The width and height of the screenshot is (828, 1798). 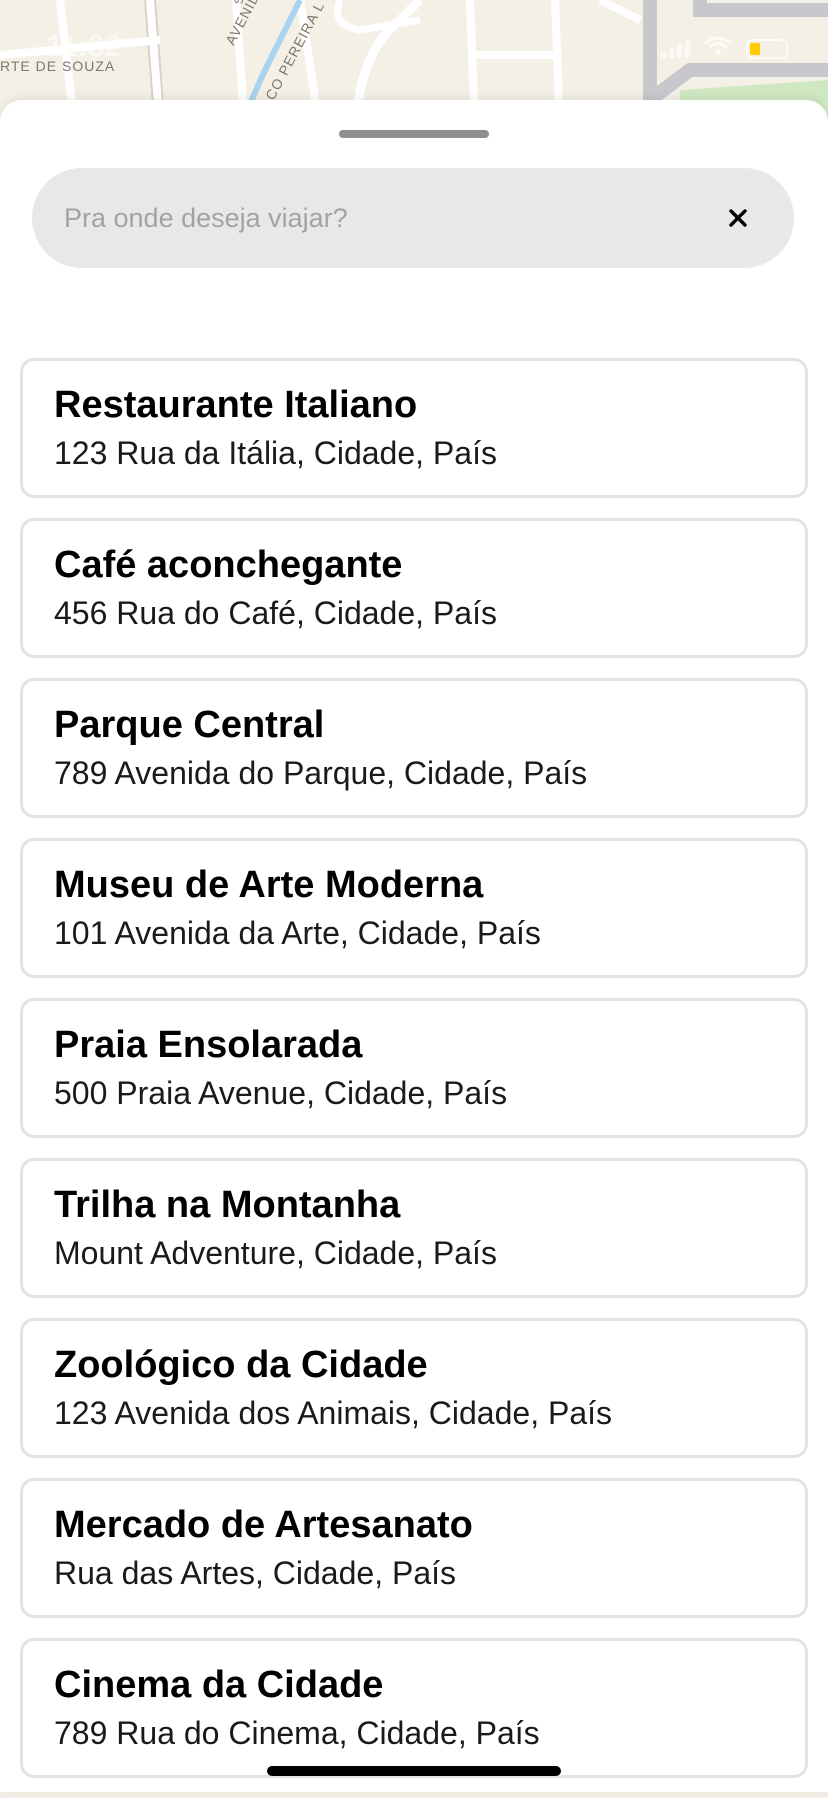 What do you see at coordinates (414, 134) in the screenshot?
I see `sheet-grabber-handle` at bounding box center [414, 134].